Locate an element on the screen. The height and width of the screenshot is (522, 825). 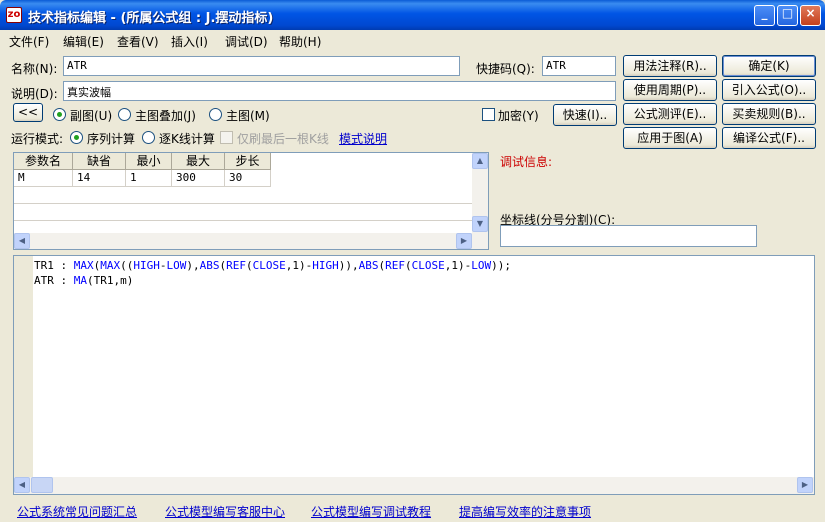
param-header-step: 步长 is located at coordinates (248, 161).